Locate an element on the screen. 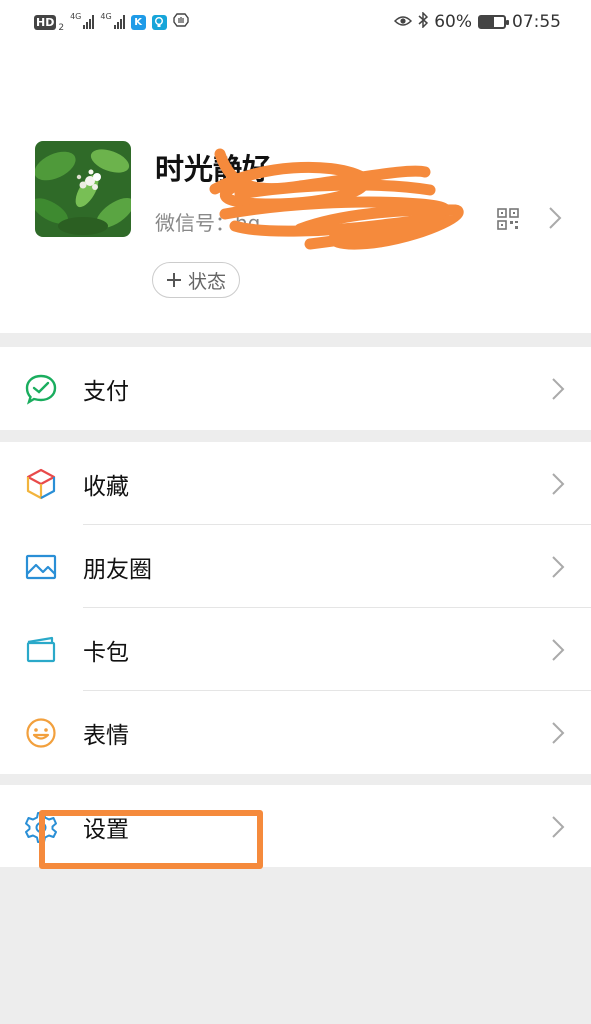 The image size is (591, 1024). signal-icon is located at coordinates (89, 22).